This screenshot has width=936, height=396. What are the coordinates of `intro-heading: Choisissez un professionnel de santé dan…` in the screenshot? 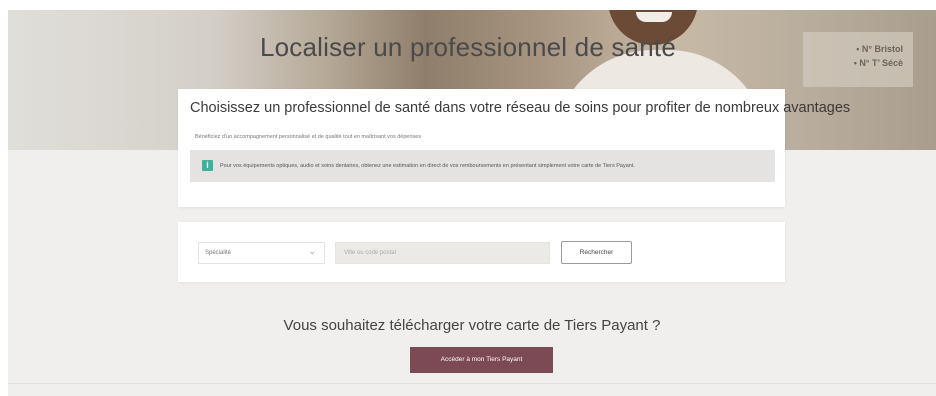 It's located at (520, 108).